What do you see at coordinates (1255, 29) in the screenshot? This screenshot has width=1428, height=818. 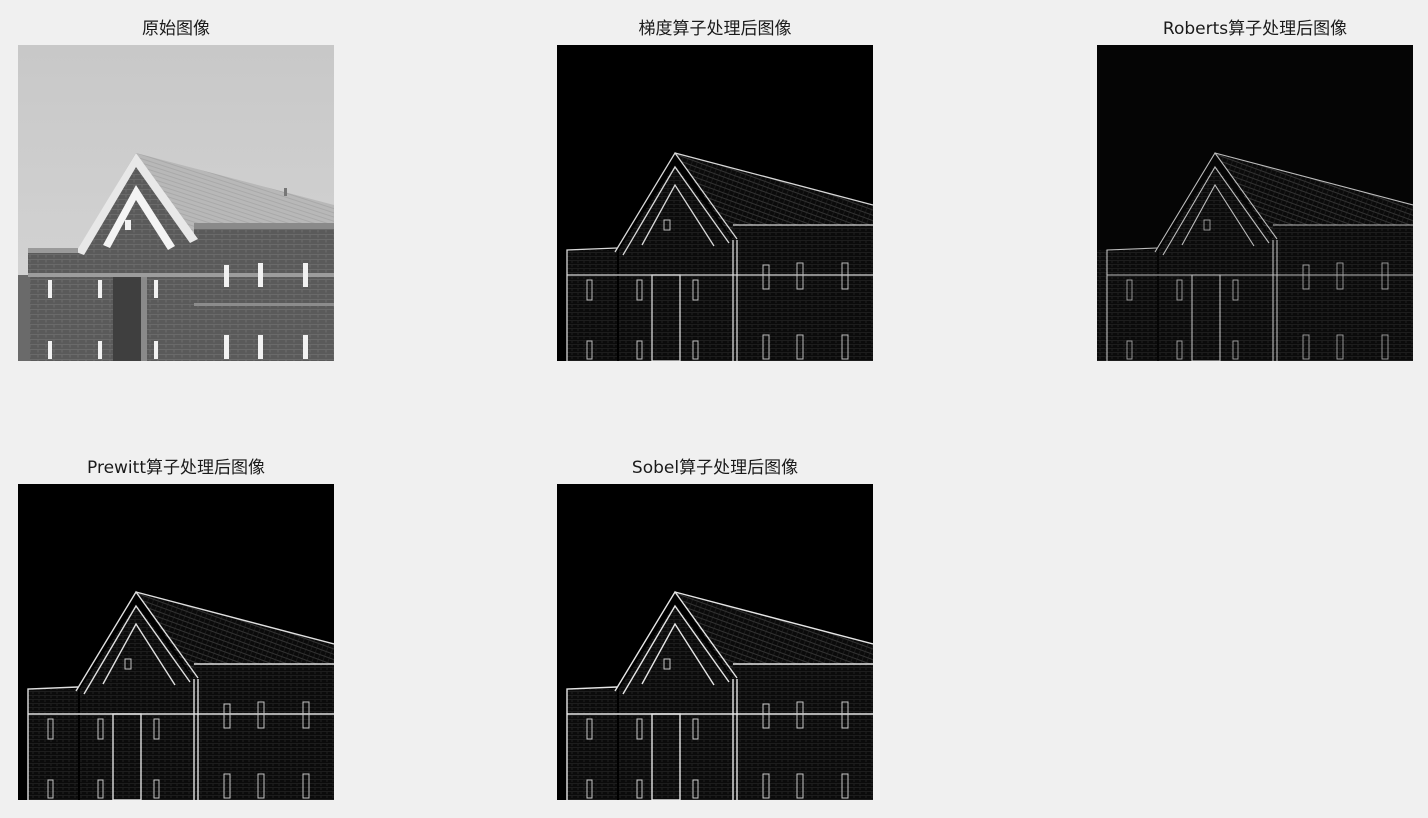 I see `panel-title: Roberts算子处理后图像` at bounding box center [1255, 29].